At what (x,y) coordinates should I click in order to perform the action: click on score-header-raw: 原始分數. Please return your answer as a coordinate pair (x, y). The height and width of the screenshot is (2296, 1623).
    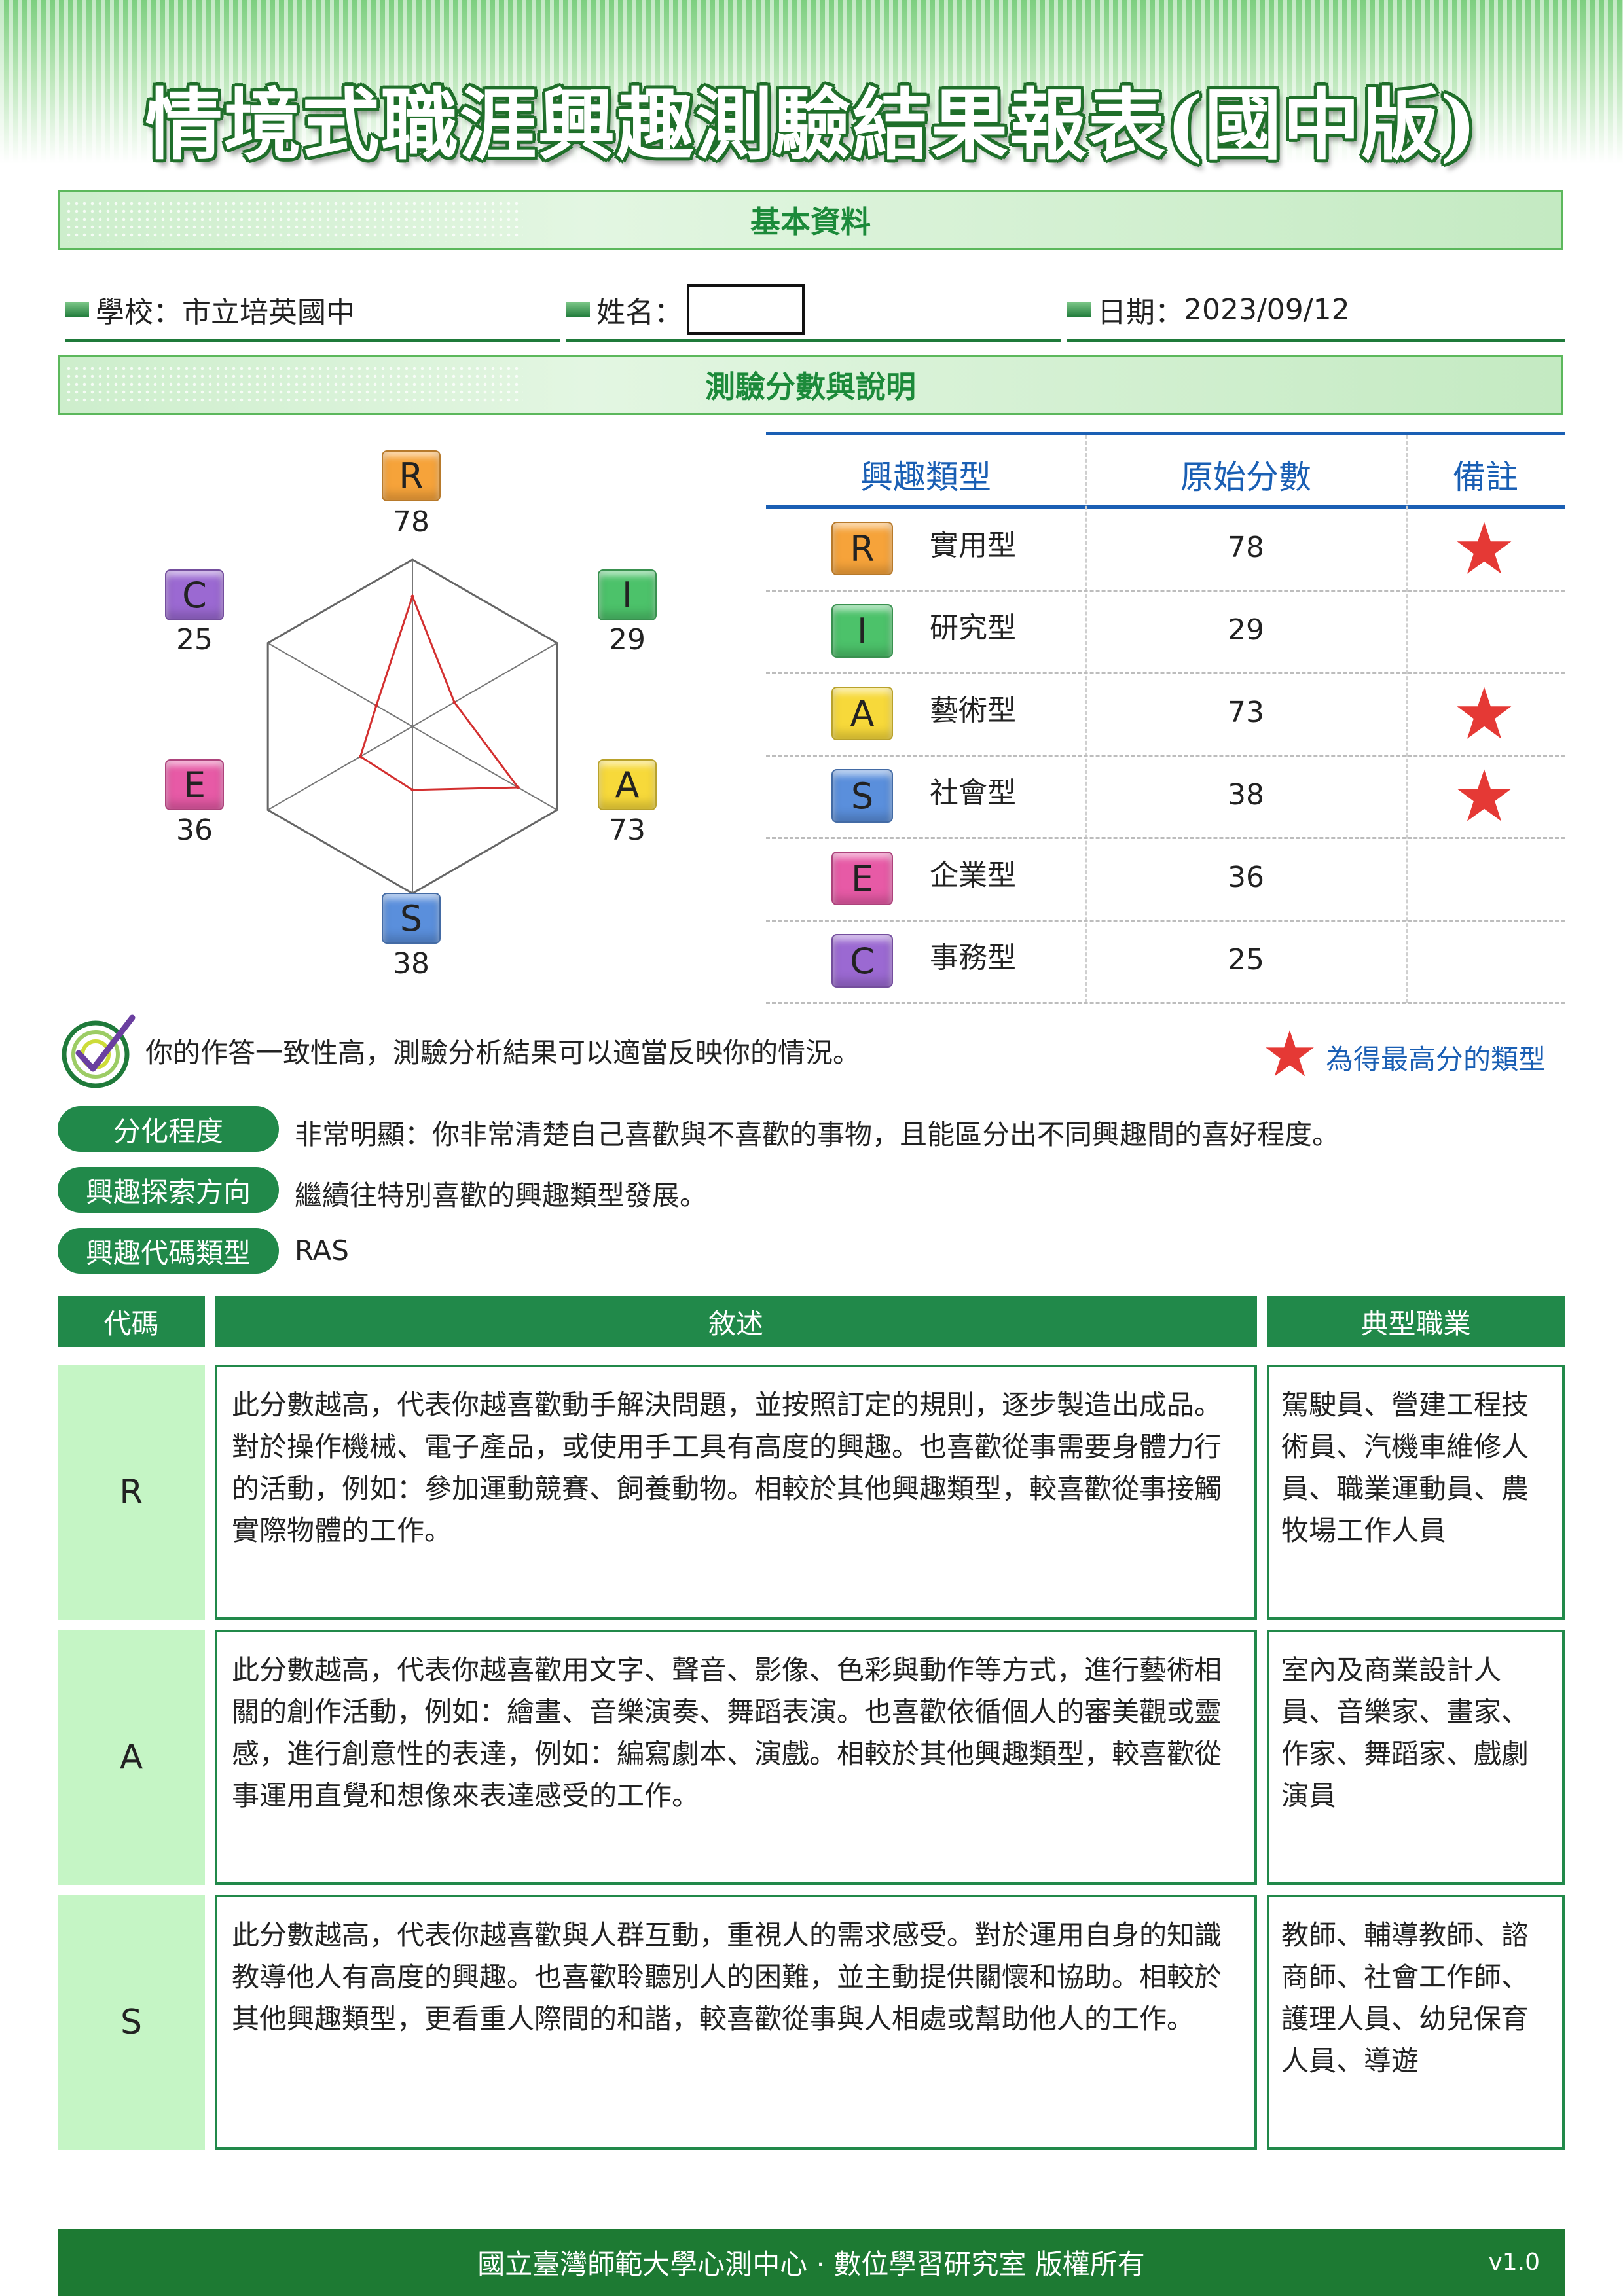
    Looking at the image, I should click on (1245, 477).